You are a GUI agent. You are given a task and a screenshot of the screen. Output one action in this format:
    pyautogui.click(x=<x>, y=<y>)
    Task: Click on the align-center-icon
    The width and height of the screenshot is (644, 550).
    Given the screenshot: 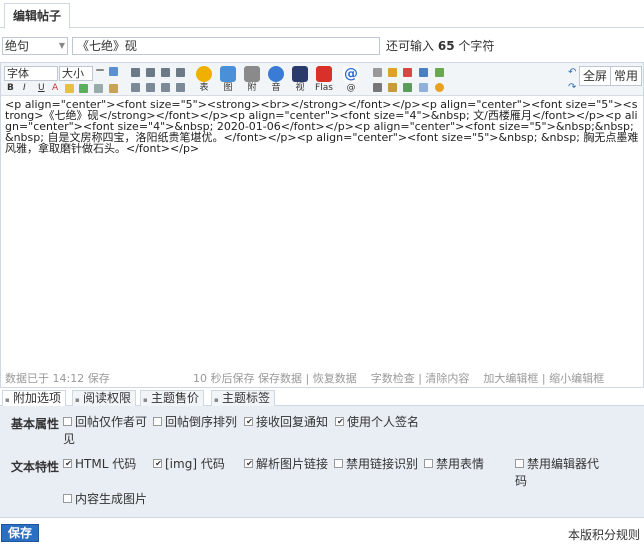 What is the action you would take?
    pyautogui.click(x=150, y=72)
    